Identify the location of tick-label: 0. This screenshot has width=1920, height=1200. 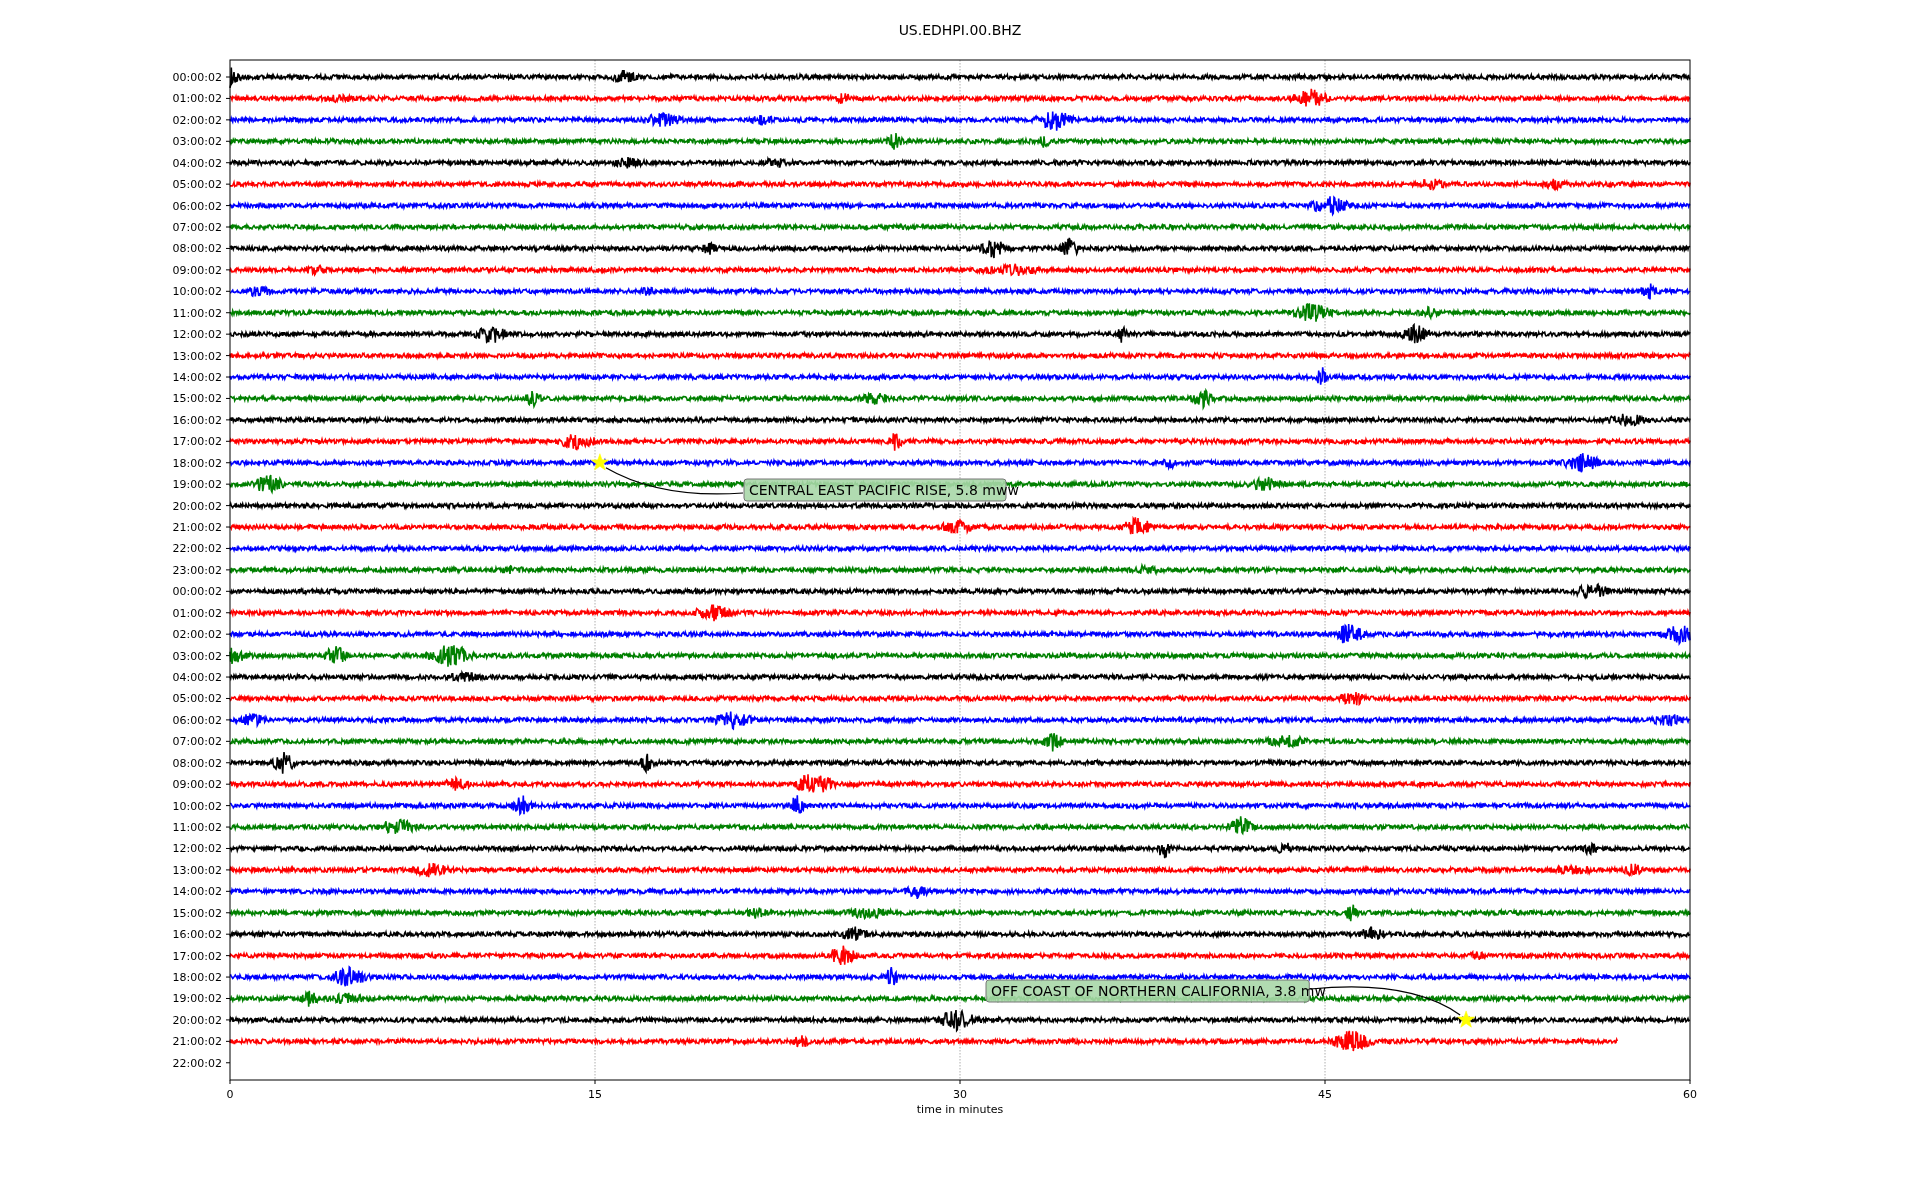
(230, 1094).